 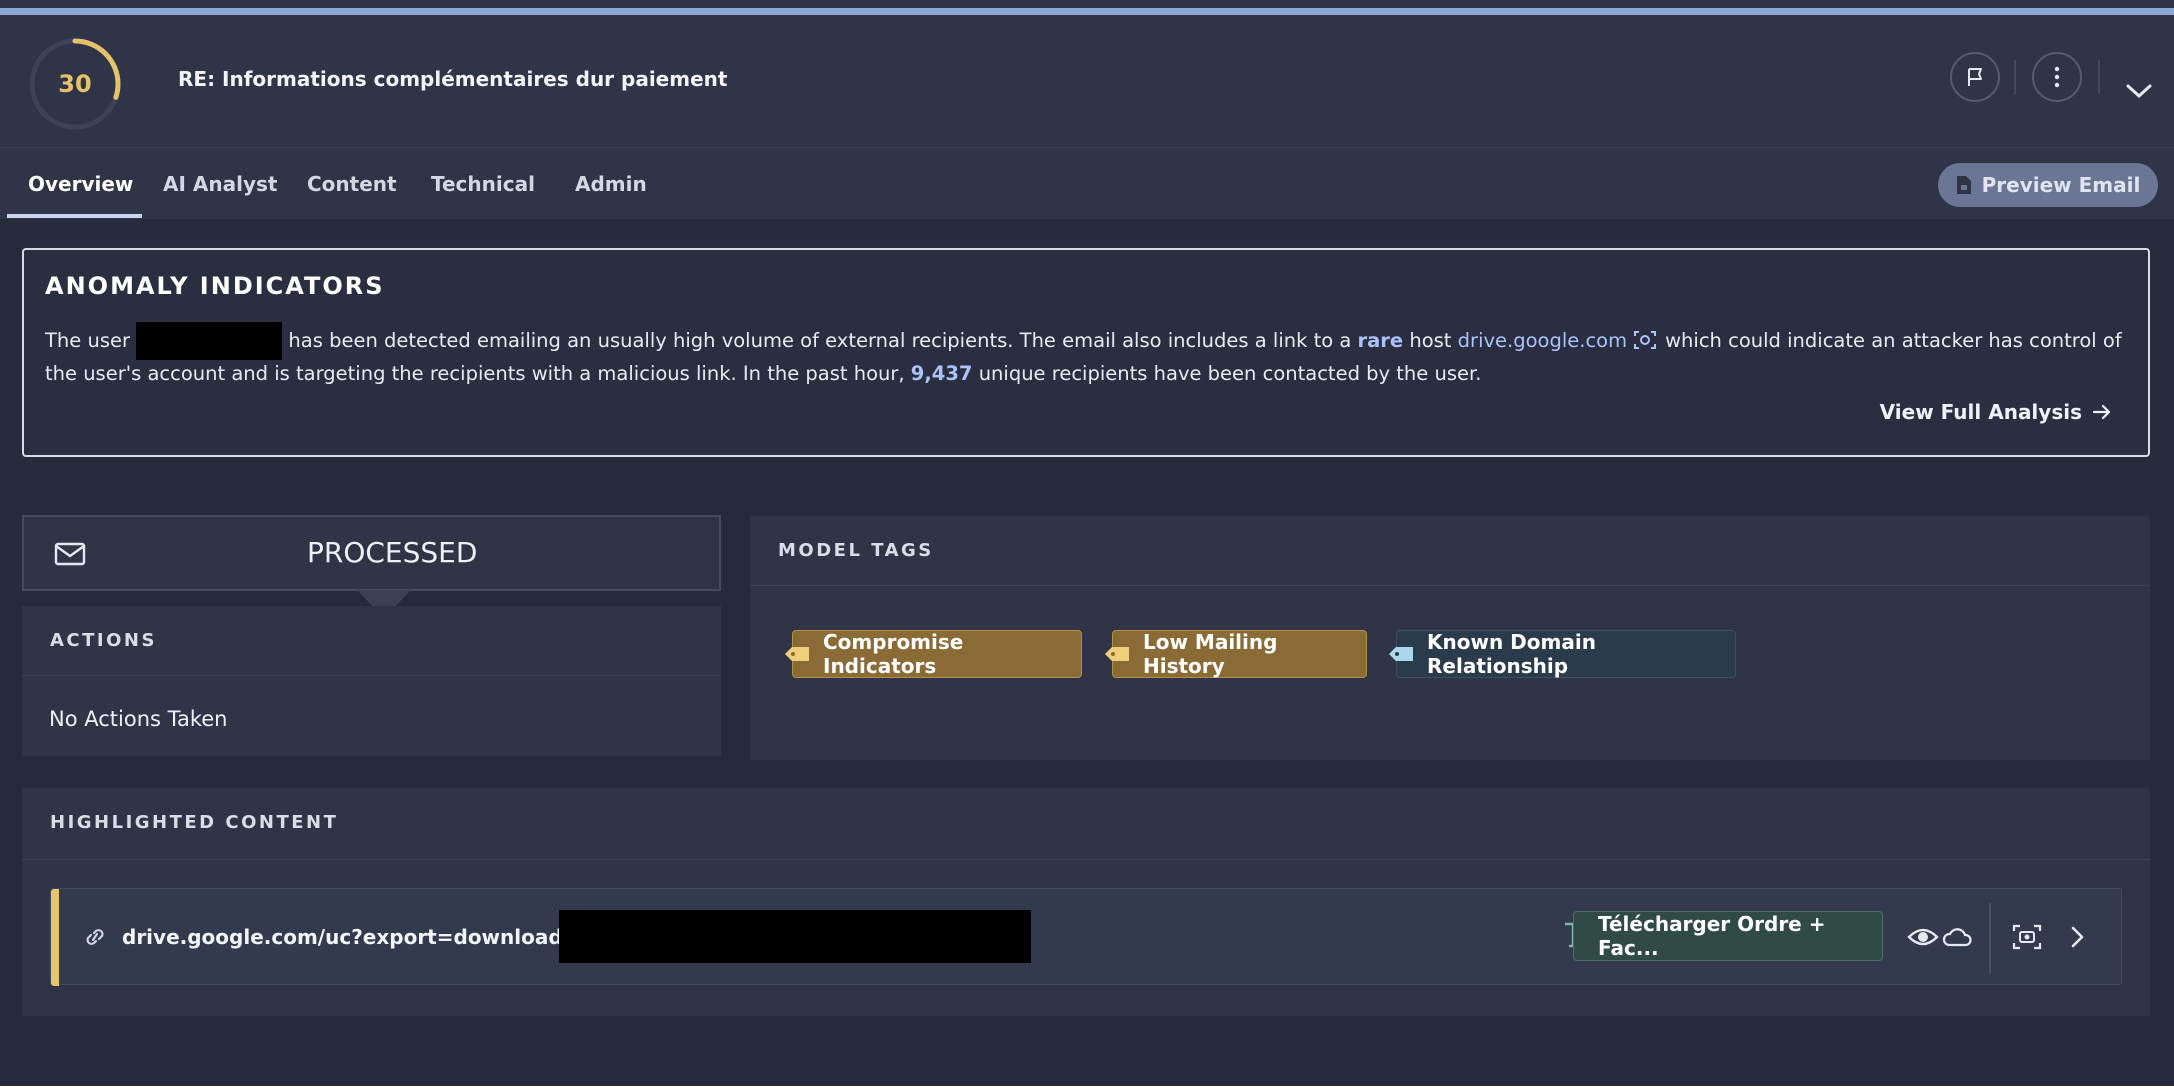 What do you see at coordinates (371, 641) in the screenshot?
I see `actions-header: ACTIONS` at bounding box center [371, 641].